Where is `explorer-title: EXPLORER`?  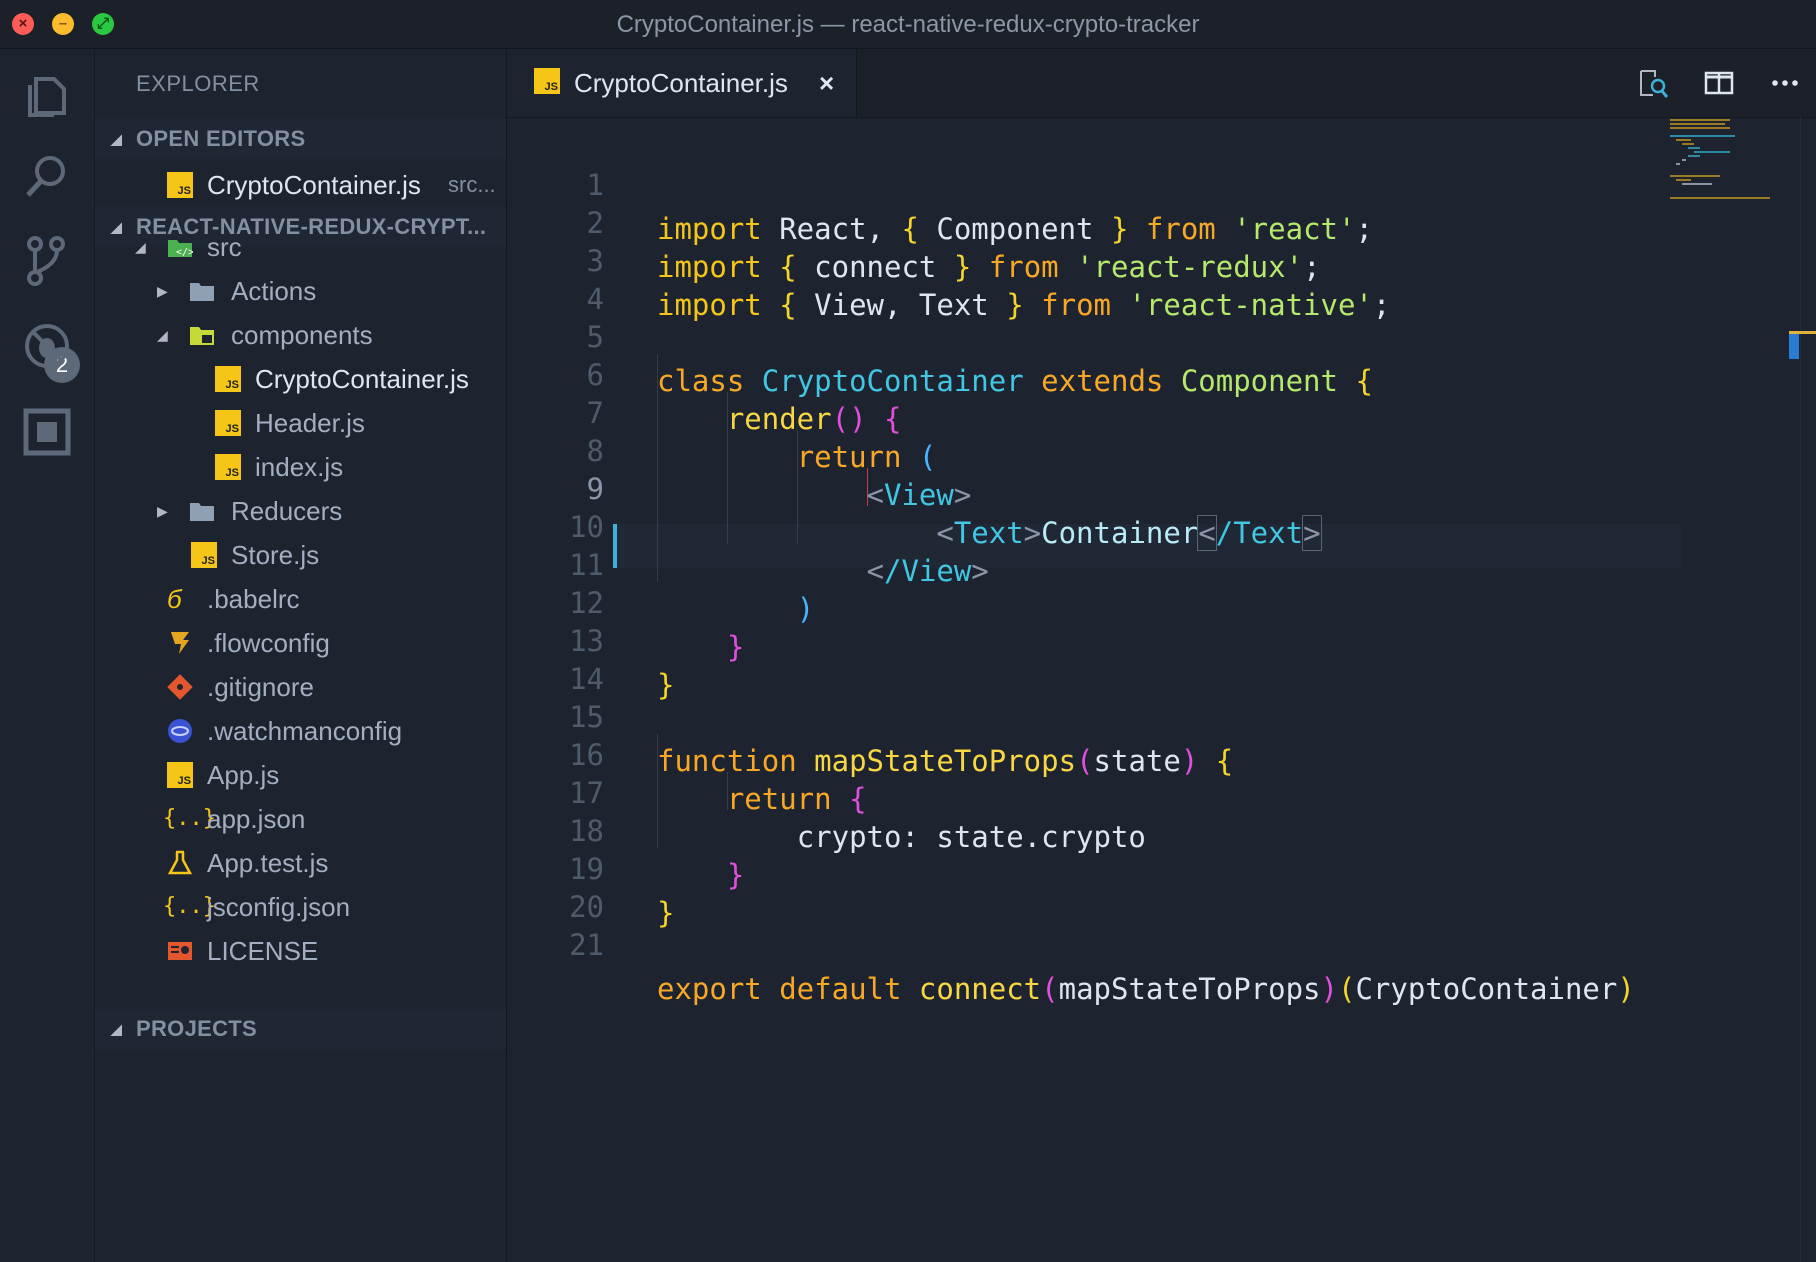 explorer-title: EXPLORER is located at coordinates (198, 83).